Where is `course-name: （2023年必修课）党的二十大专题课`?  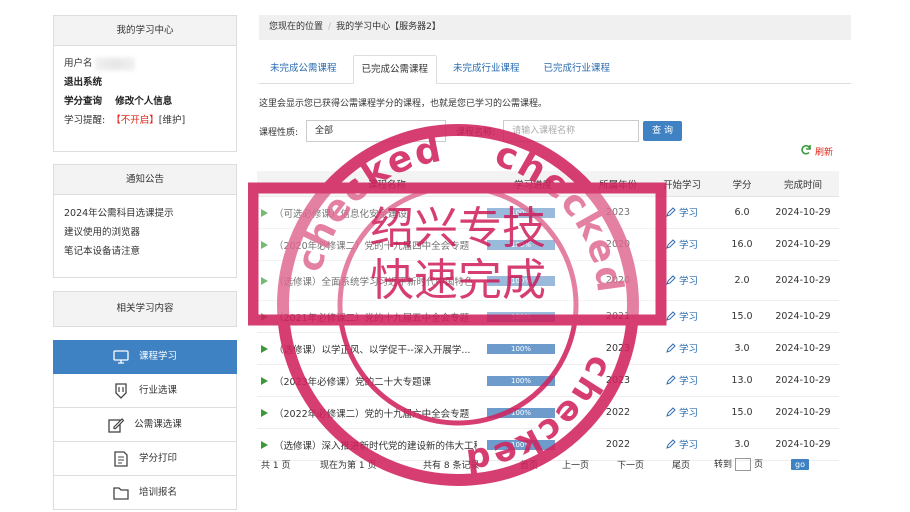 course-name: （2023年必修课）党的二十大专题课 is located at coordinates (353, 382).